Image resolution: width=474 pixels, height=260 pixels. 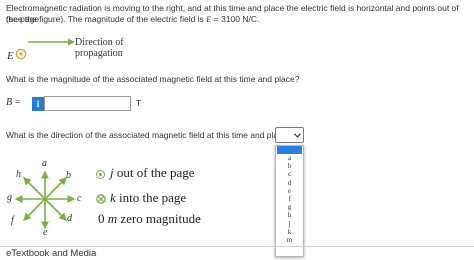 What do you see at coordinates (18, 174) in the screenshot?
I see `compass-label-h: h` at bounding box center [18, 174].